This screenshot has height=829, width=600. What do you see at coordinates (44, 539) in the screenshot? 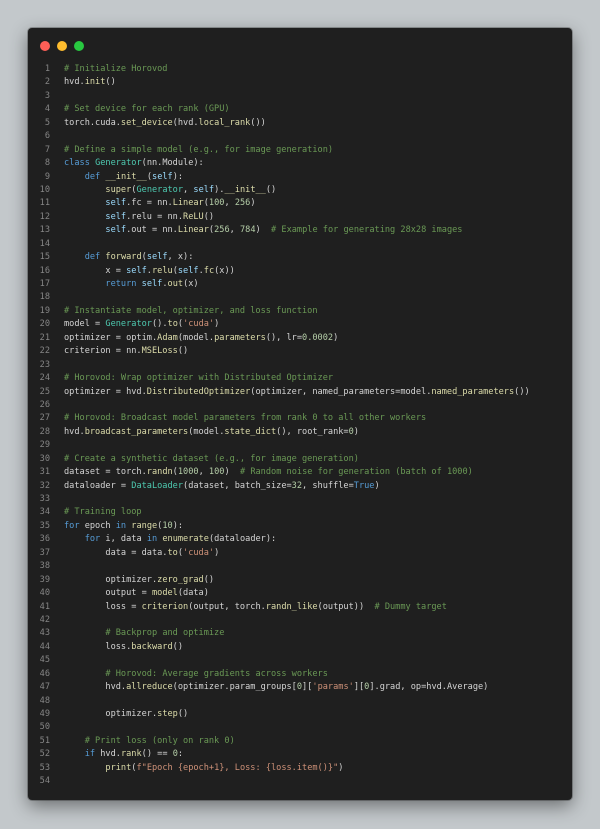
I see `line-number: 36` at bounding box center [44, 539].